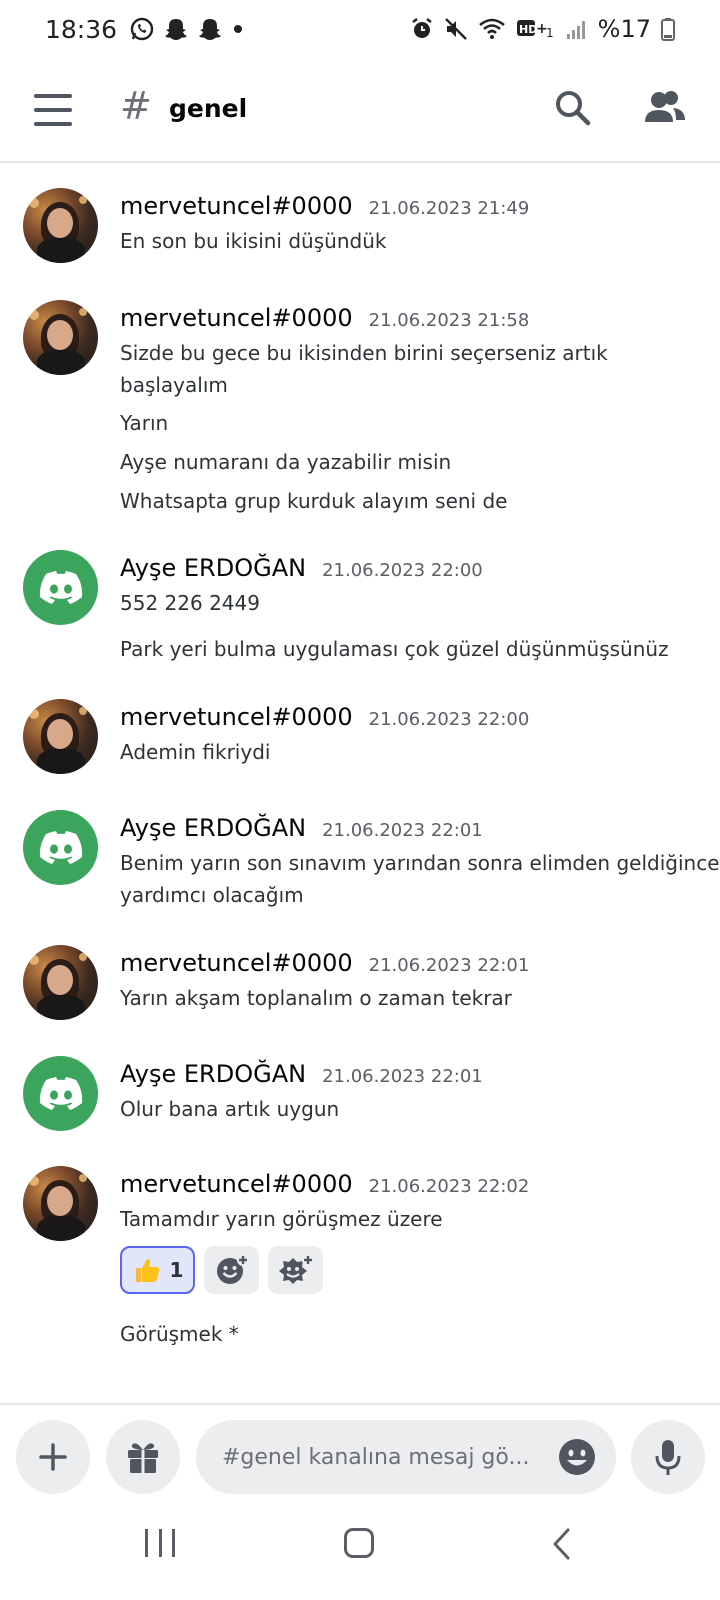 The height and width of the screenshot is (1600, 720). Describe the element at coordinates (402, 570) in the screenshot. I see `timestamp: 21.06.2023 22:00` at that location.